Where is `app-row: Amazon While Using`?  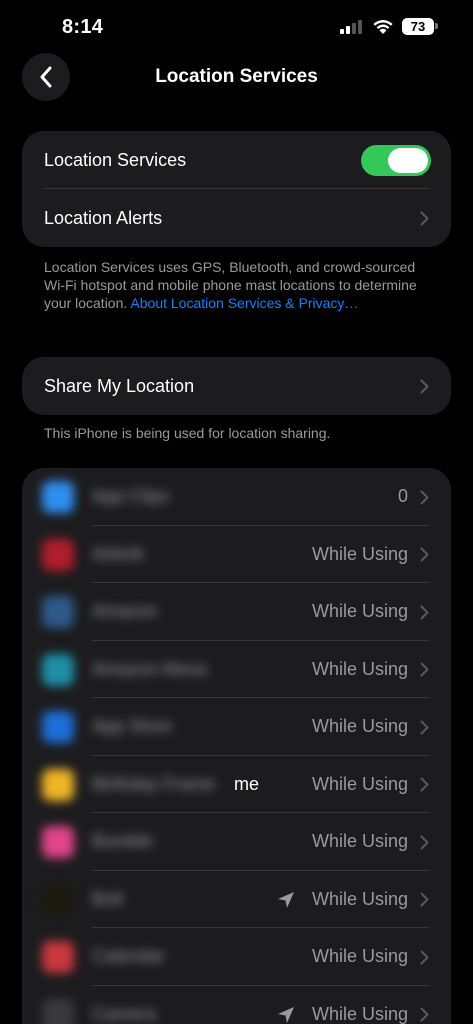 app-row: Amazon While Using is located at coordinates (236, 612).